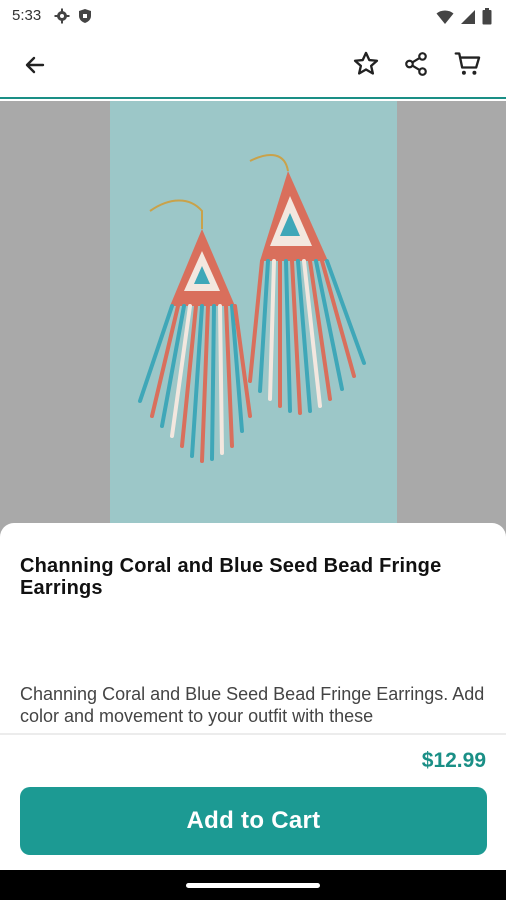 Image resolution: width=506 pixels, height=900 pixels. I want to click on system-navigation-bar, so click(253, 885).